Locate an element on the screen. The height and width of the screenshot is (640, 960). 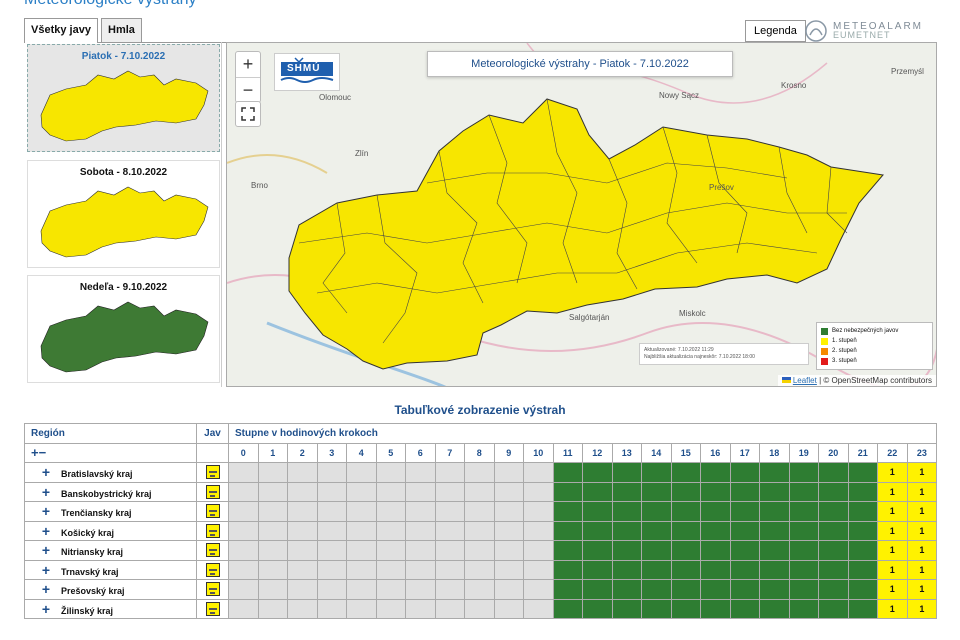
zoom-in-button: + is located at coordinates (248, 64).